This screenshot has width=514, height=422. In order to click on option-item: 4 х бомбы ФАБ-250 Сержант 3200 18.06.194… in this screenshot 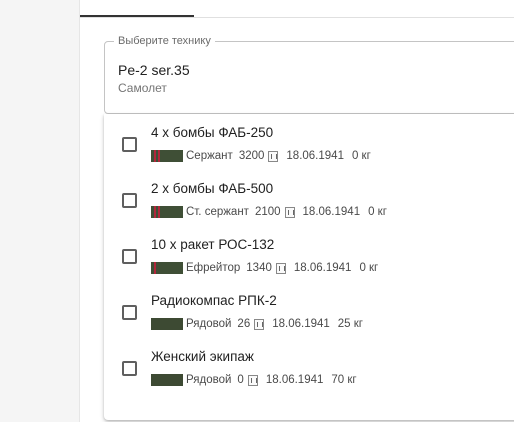, I will do `click(309, 142)`.